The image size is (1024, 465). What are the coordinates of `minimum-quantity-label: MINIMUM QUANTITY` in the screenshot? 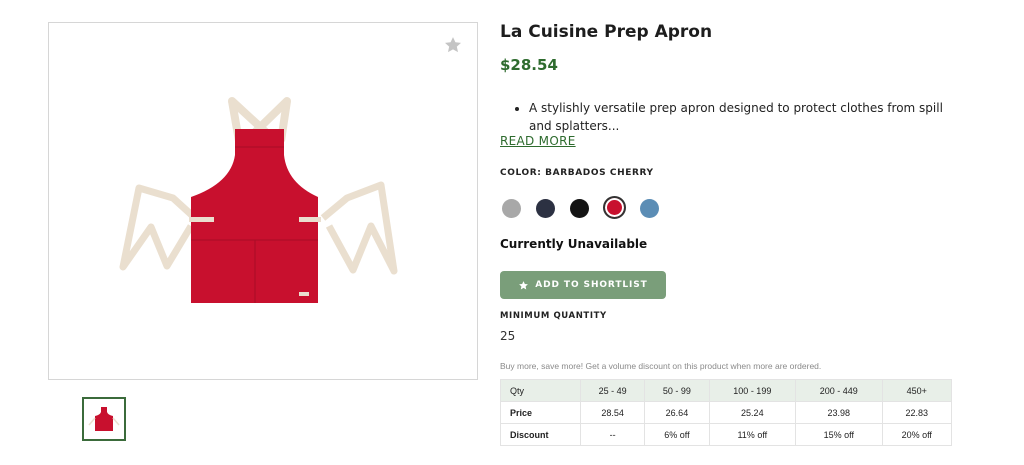 It's located at (553, 316).